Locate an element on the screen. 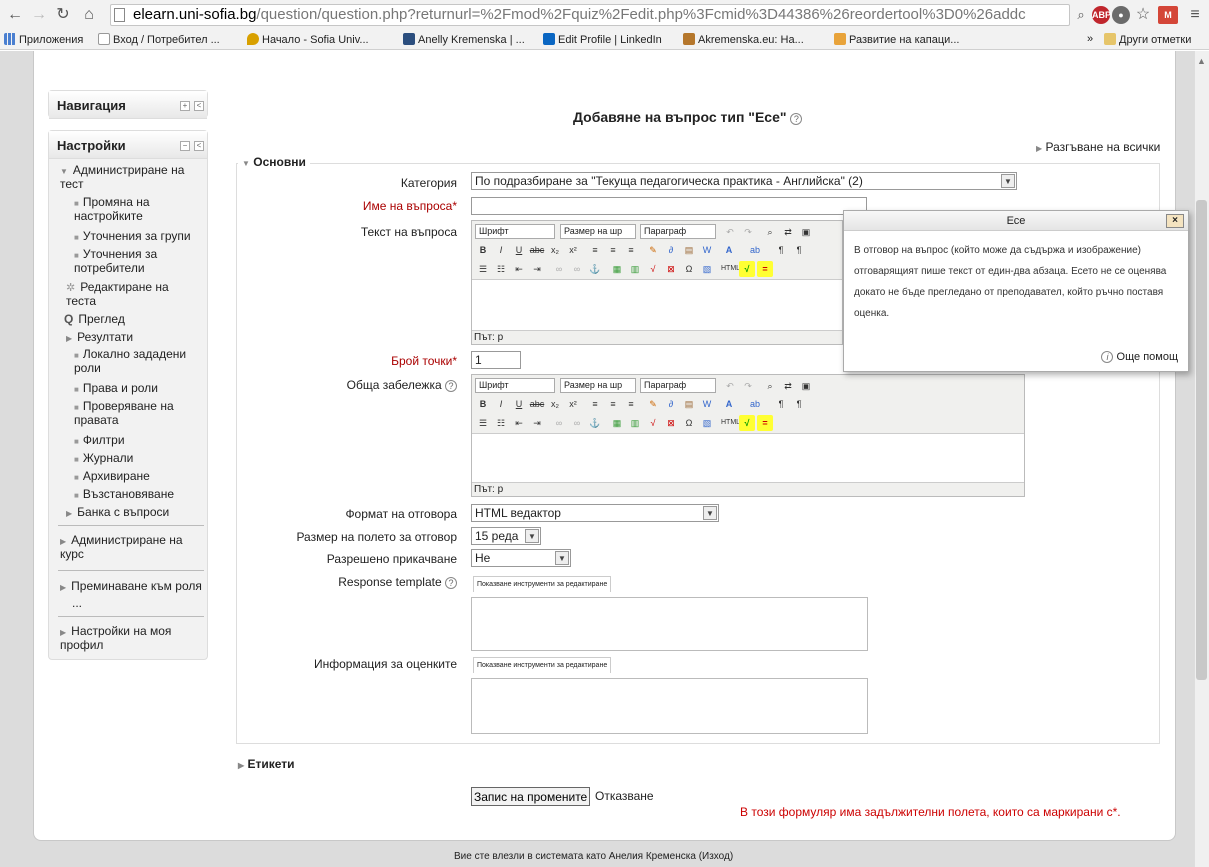 Image resolution: width=1209 pixels, height=867 pixels. reload-icon: ↻ is located at coordinates (63, 15).